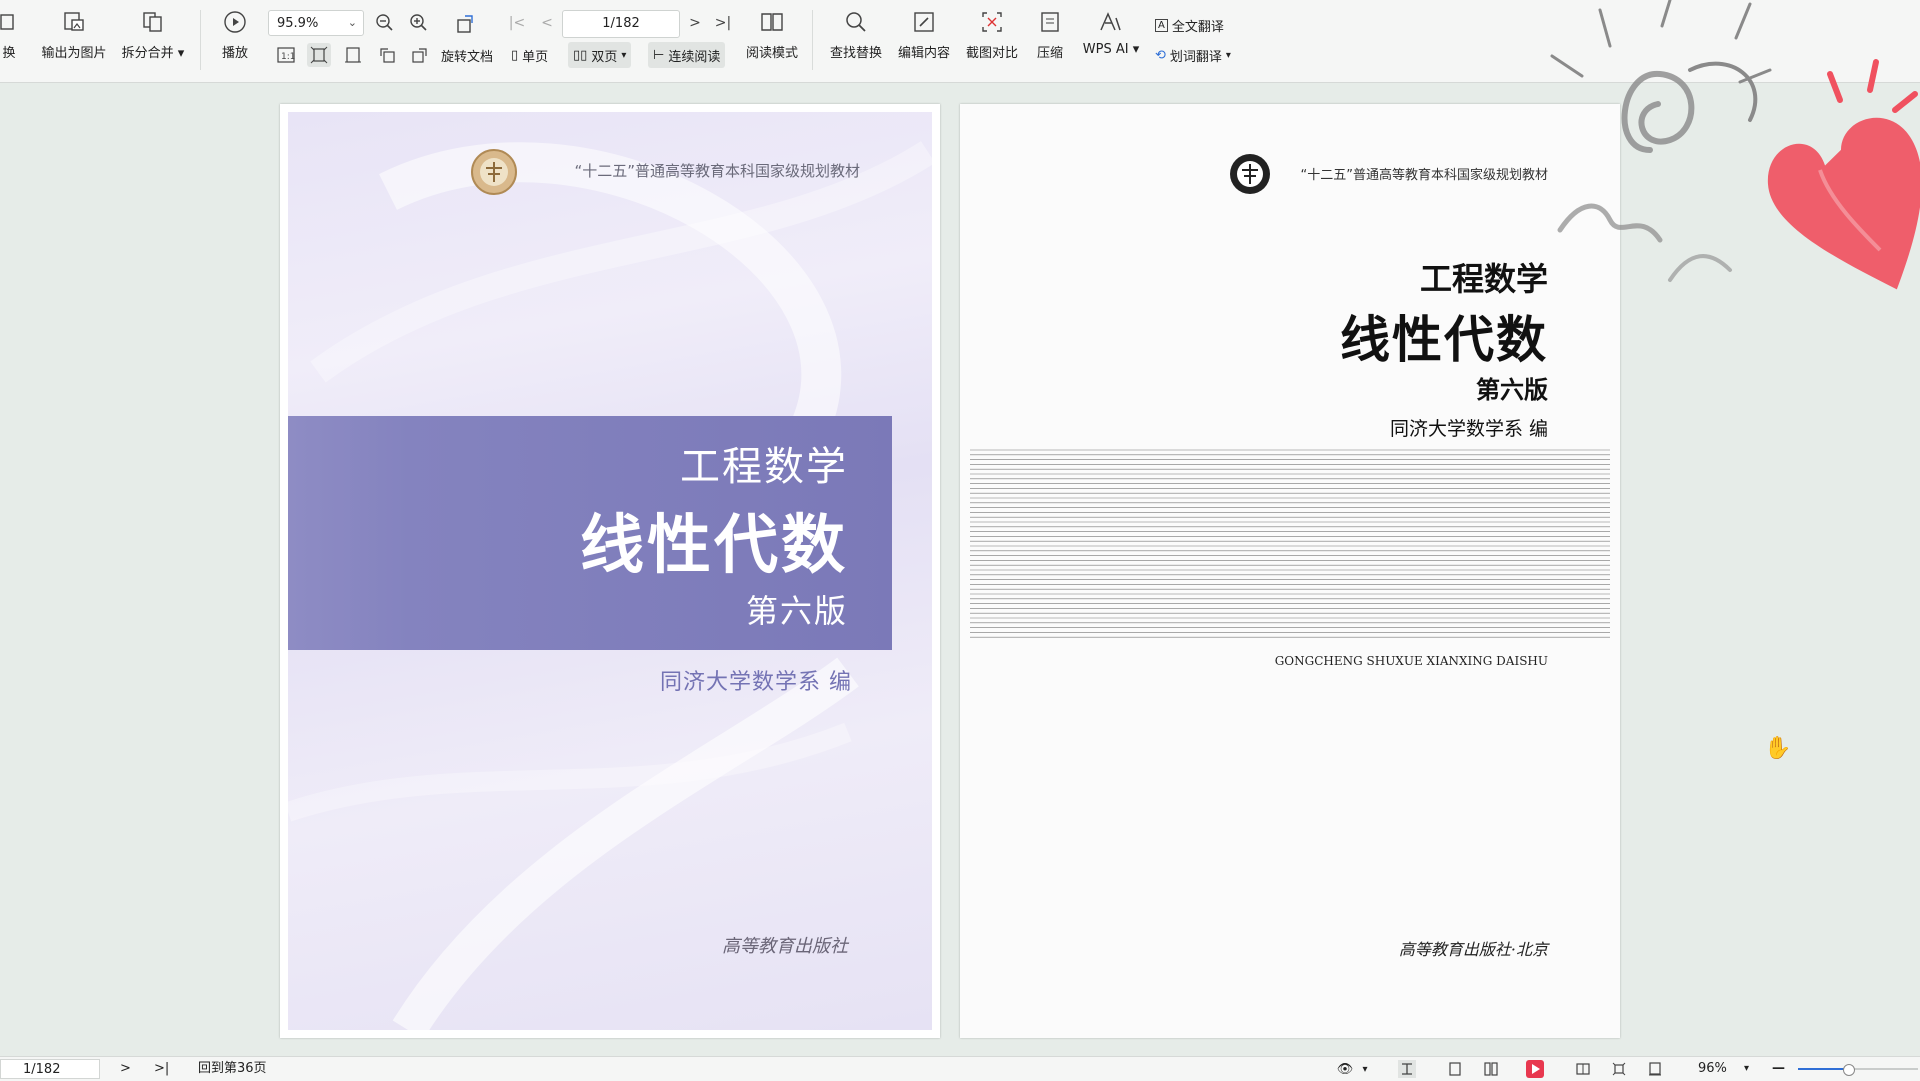  I want to click on continuous-read-label: 连续阅读, so click(694, 57).